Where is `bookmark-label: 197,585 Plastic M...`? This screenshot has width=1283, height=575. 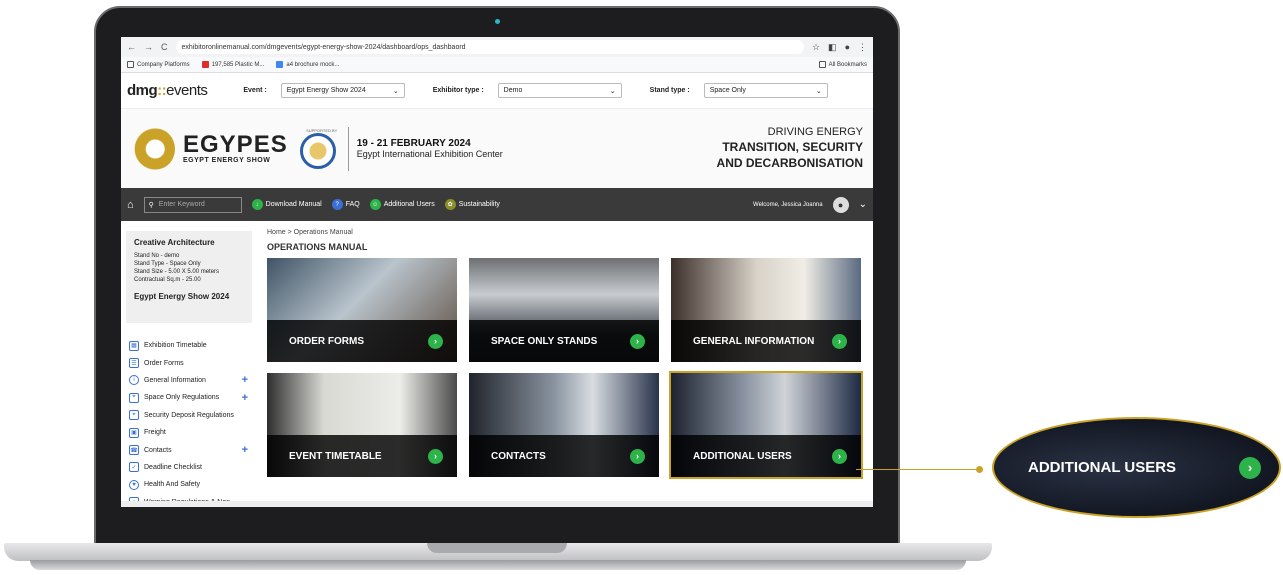
bookmark-label: 197,585 Plastic M... is located at coordinates (238, 64).